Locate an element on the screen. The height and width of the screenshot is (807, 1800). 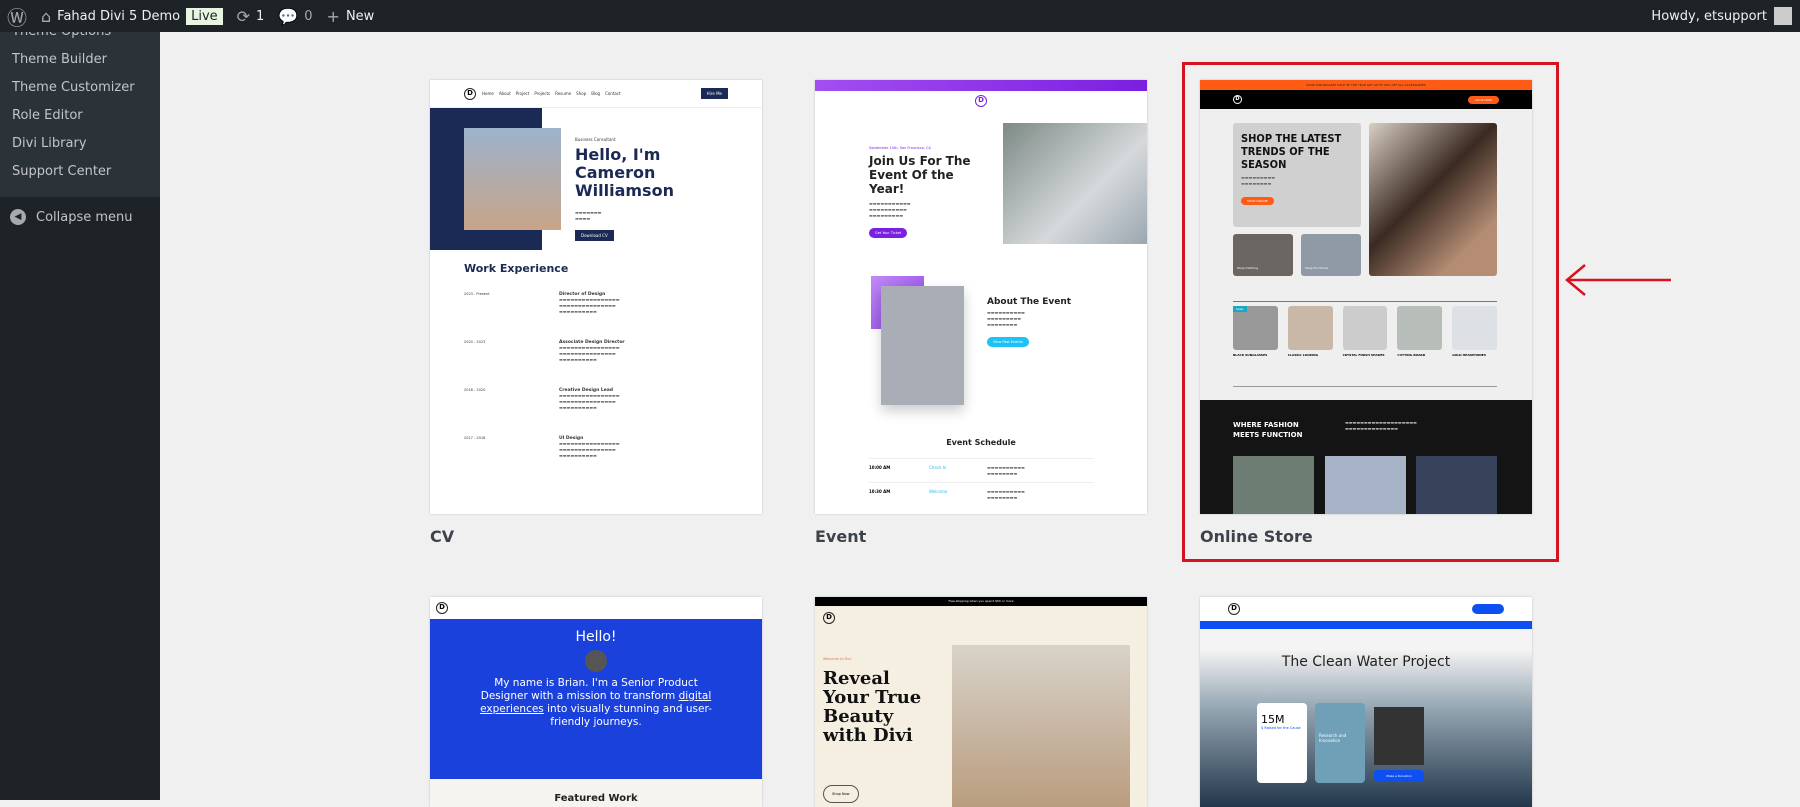
event-eyebrow: September 15th, San Francisco, CA is located at coordinates (900, 148).